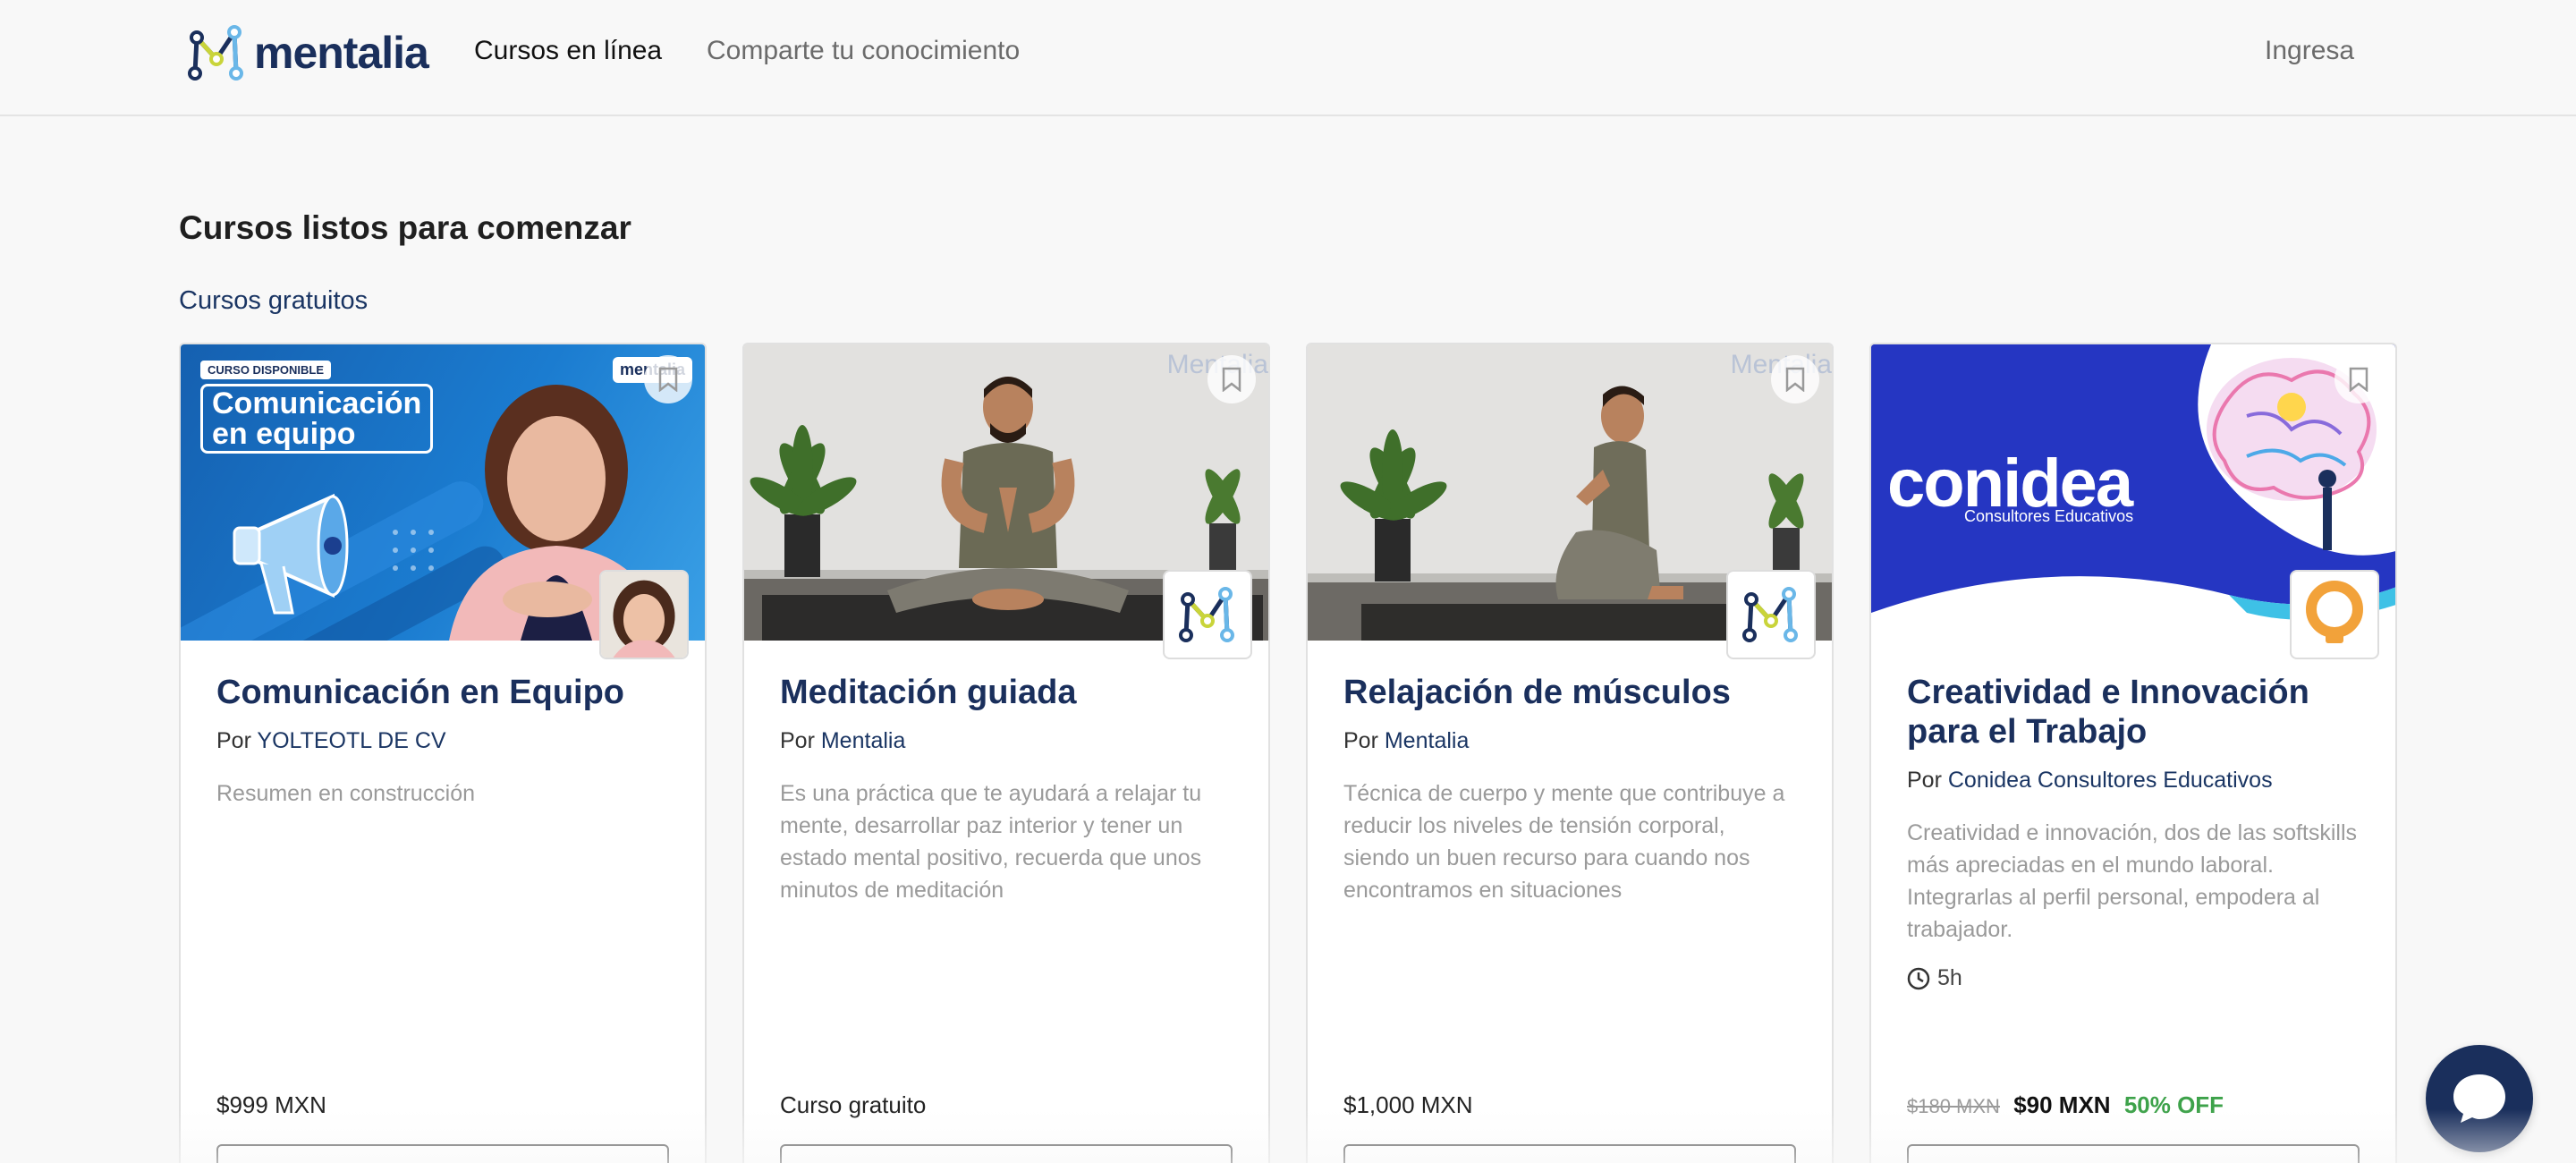  What do you see at coordinates (1949, 977) in the screenshot?
I see `course-duration-value: 5h` at bounding box center [1949, 977].